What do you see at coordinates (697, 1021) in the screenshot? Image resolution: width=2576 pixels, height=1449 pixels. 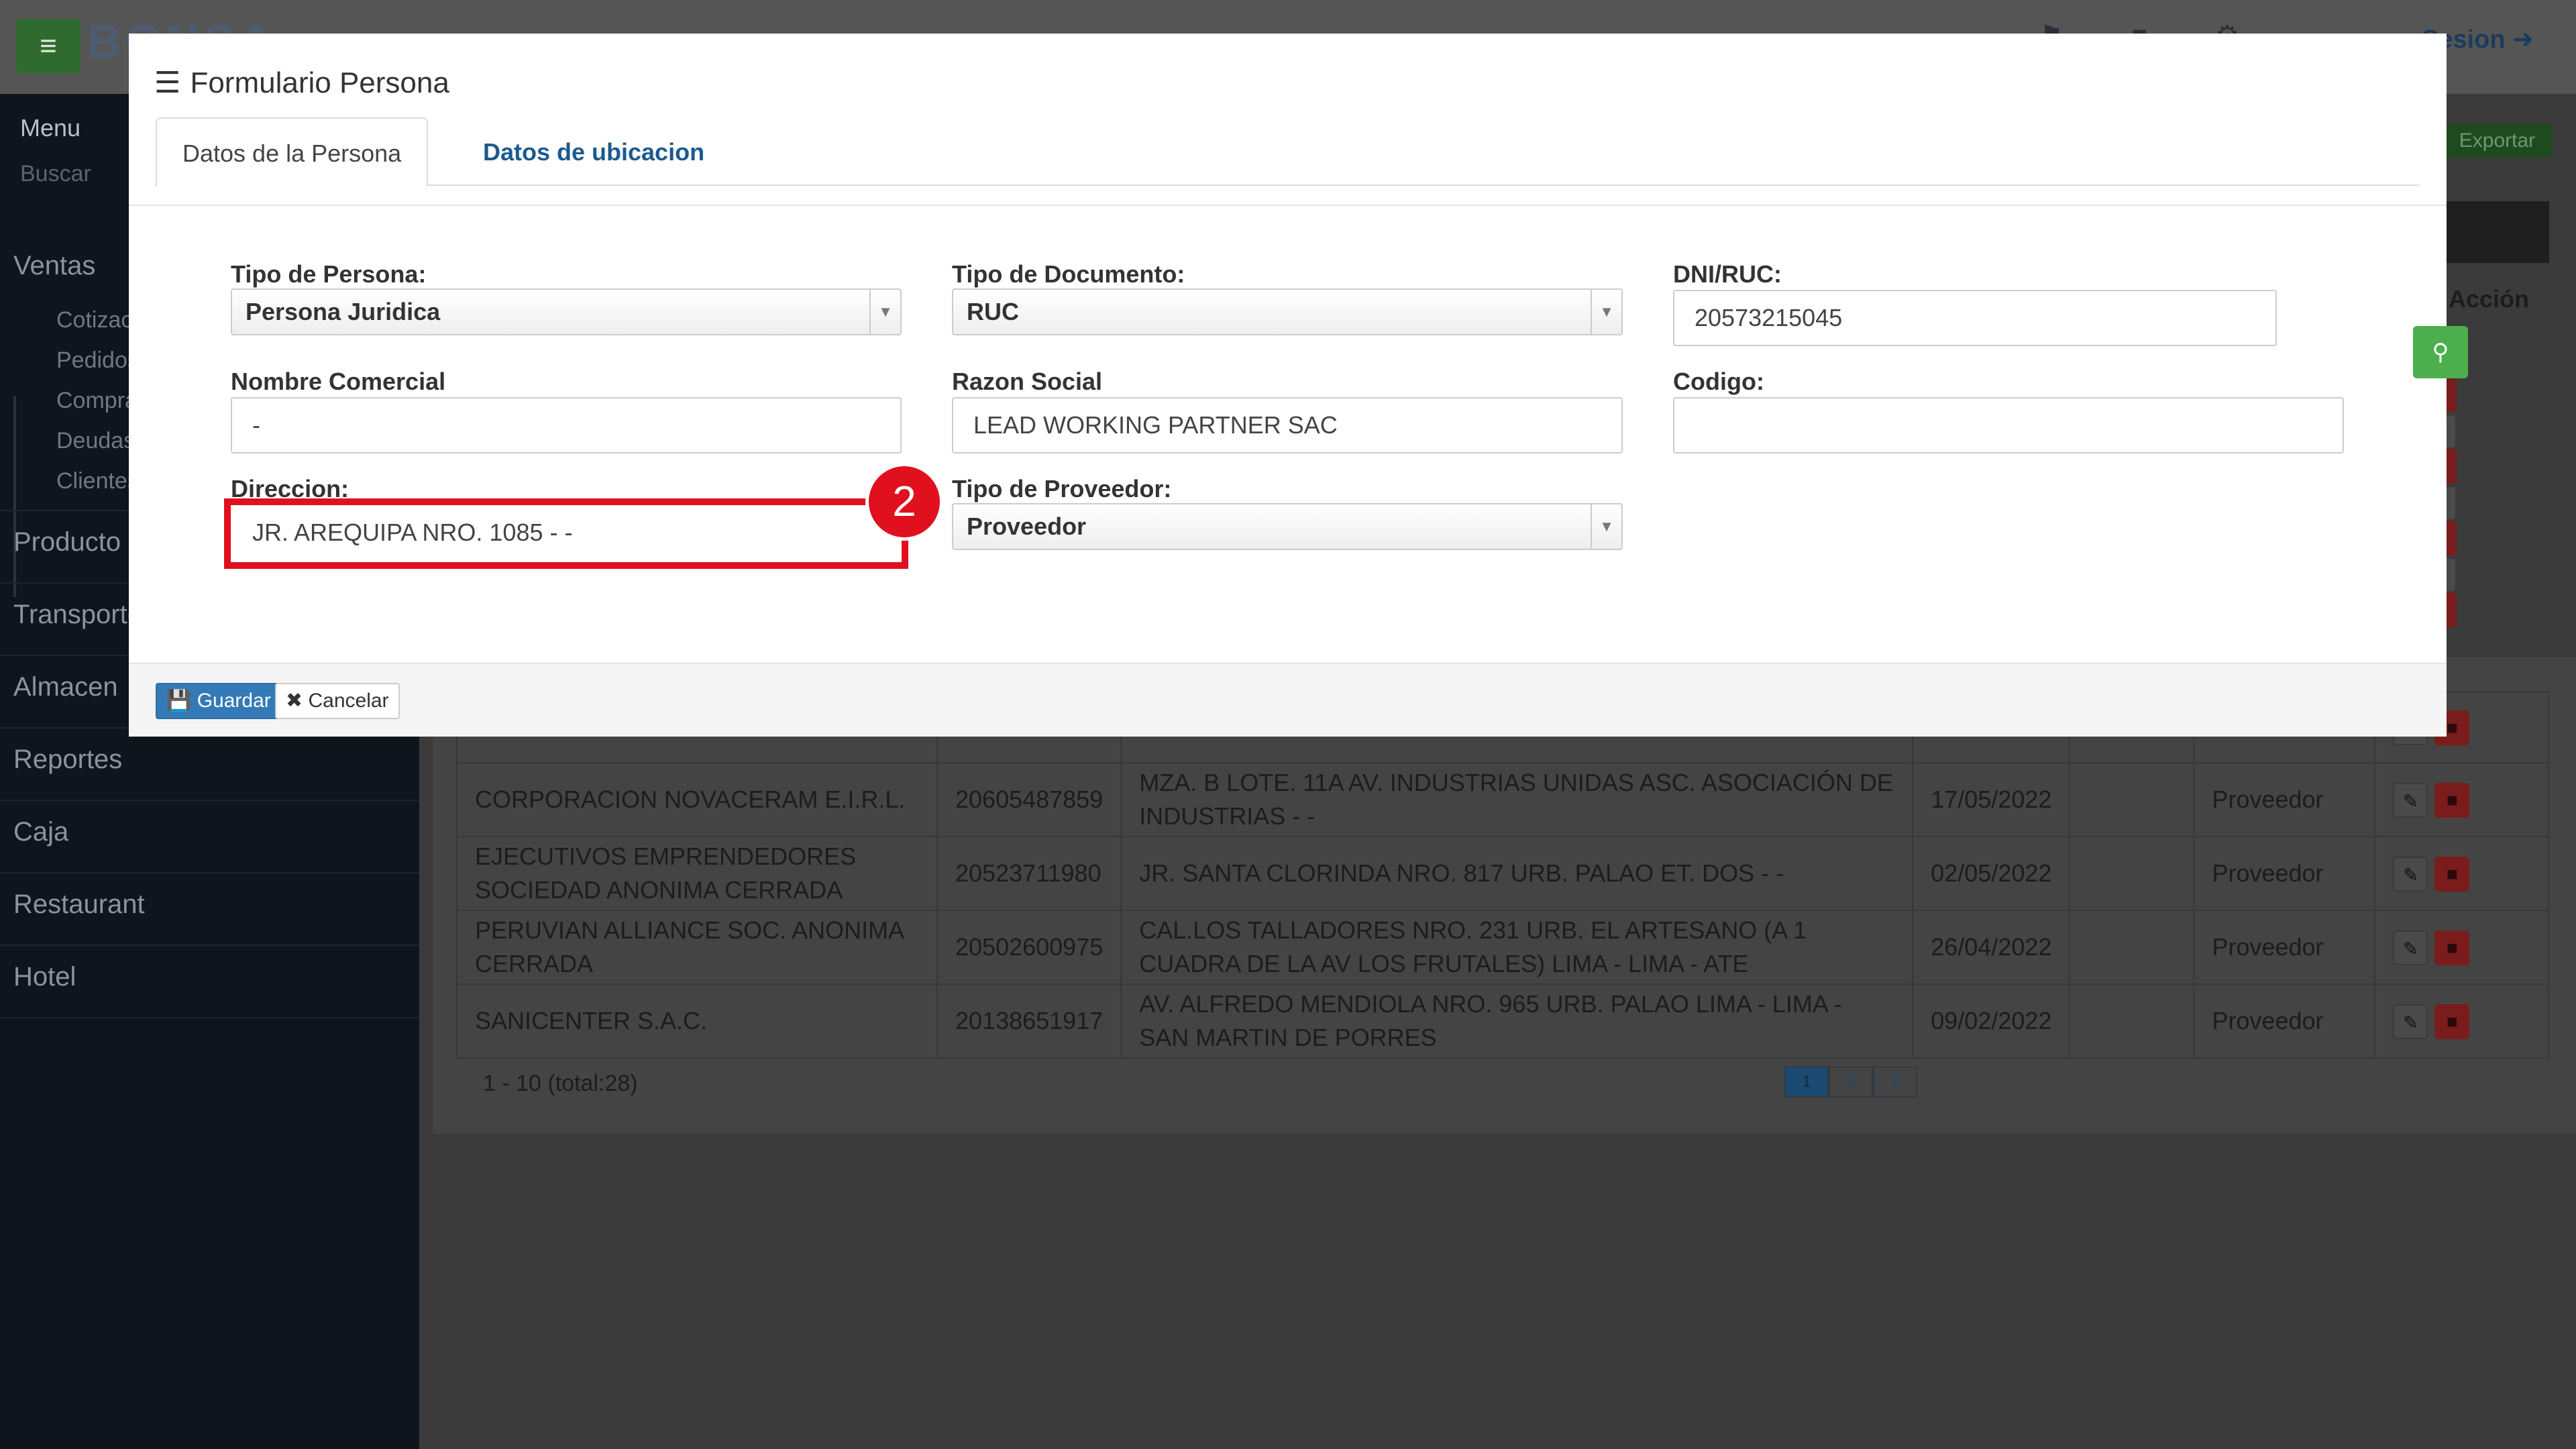 I see `cell-name: SANICENTER S.A.C.` at bounding box center [697, 1021].